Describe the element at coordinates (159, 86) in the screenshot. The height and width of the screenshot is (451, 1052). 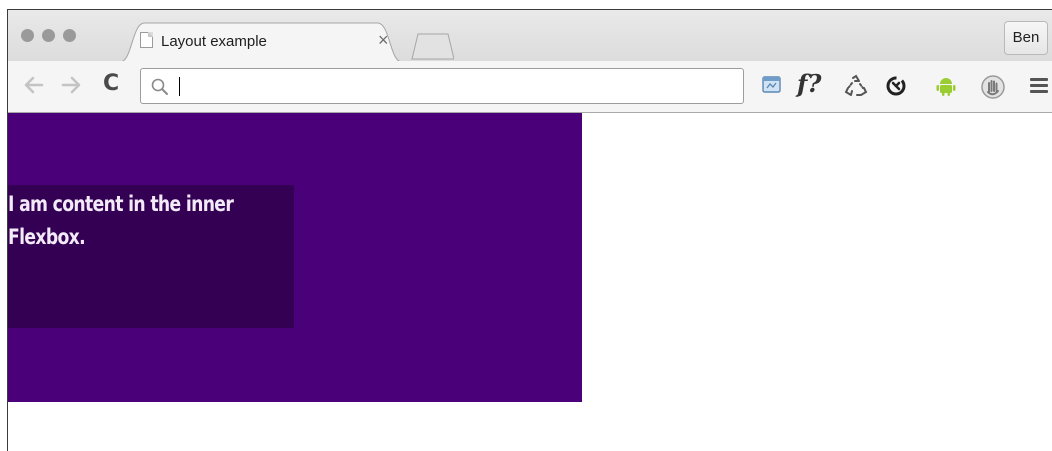
I see `search-icon` at that location.